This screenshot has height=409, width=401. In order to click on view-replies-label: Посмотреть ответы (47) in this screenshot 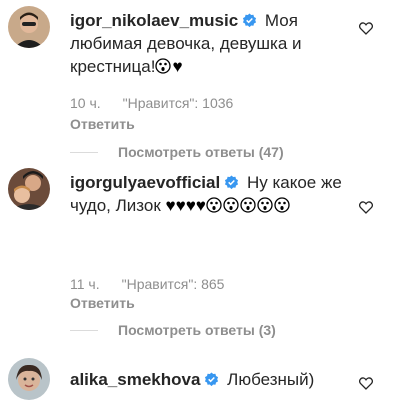, I will do `click(201, 152)`.